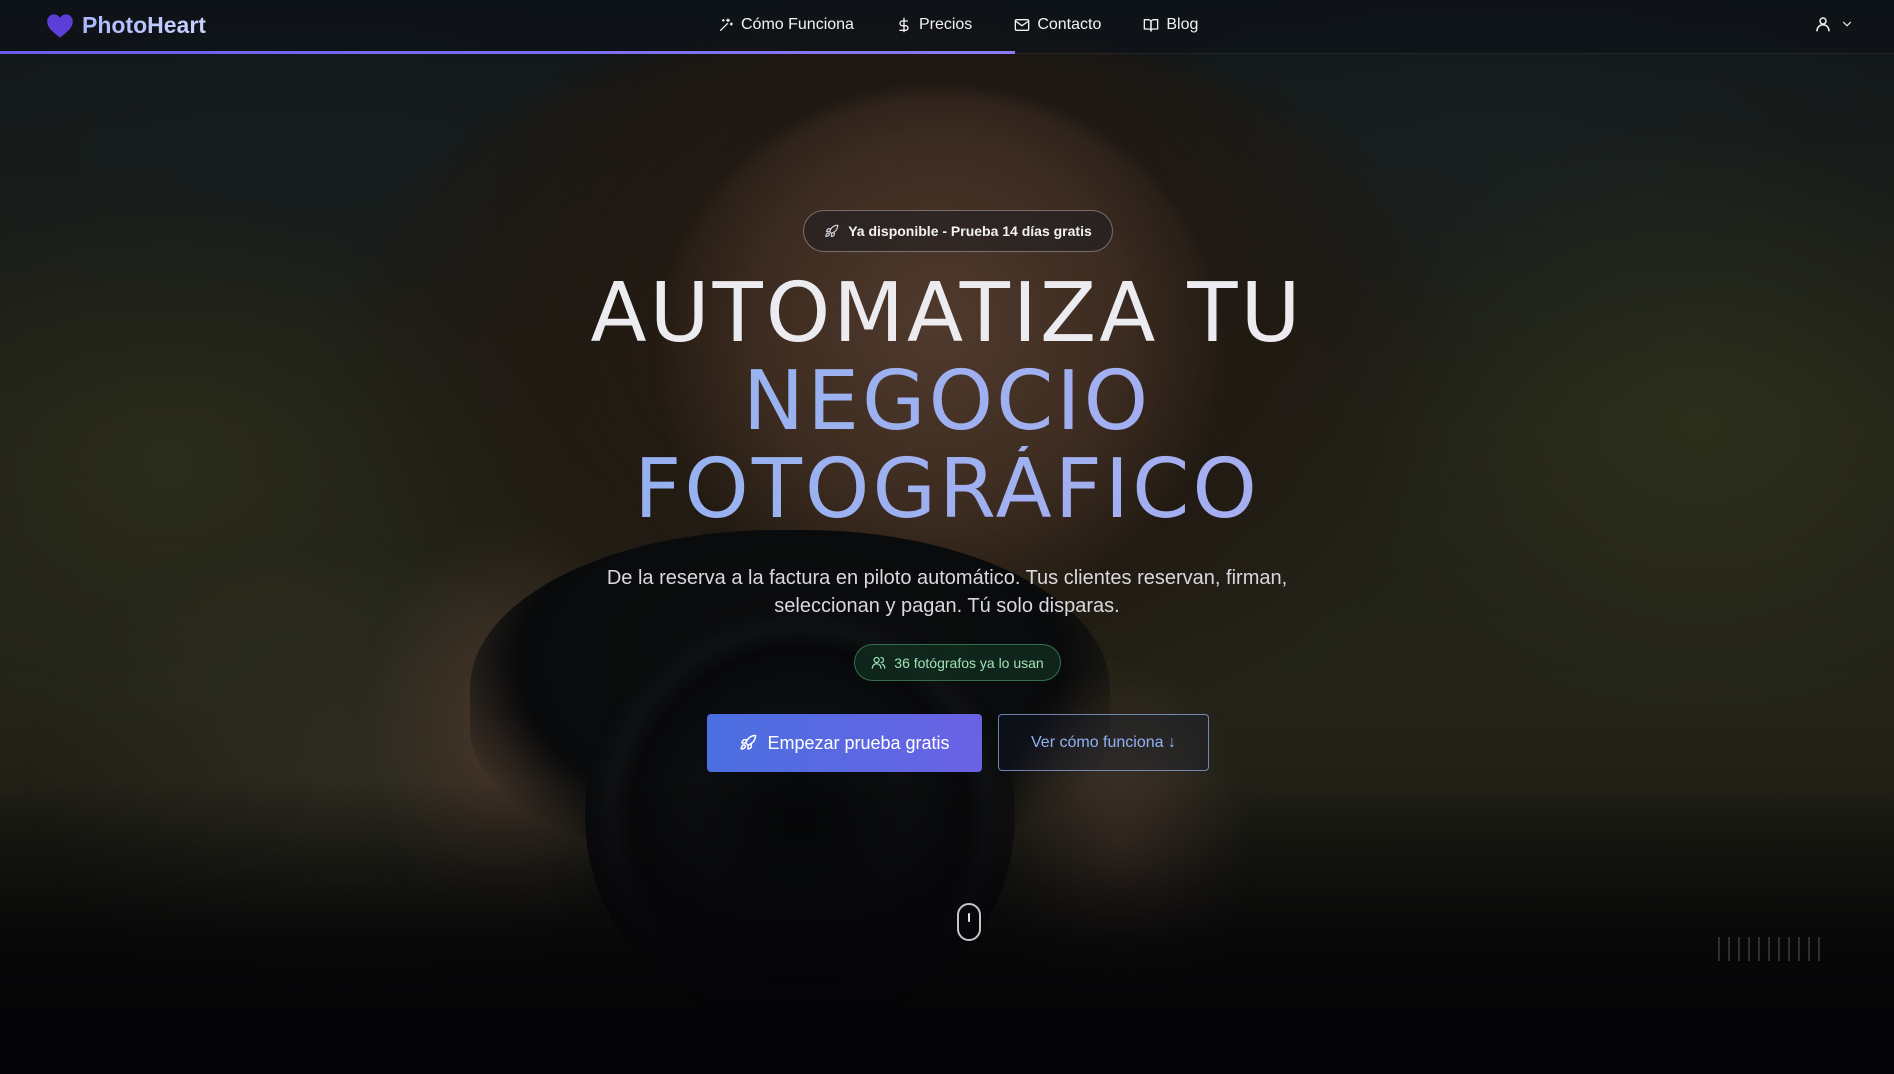 The image size is (1894, 1074). I want to click on slide-indicators, so click(1769, 949).